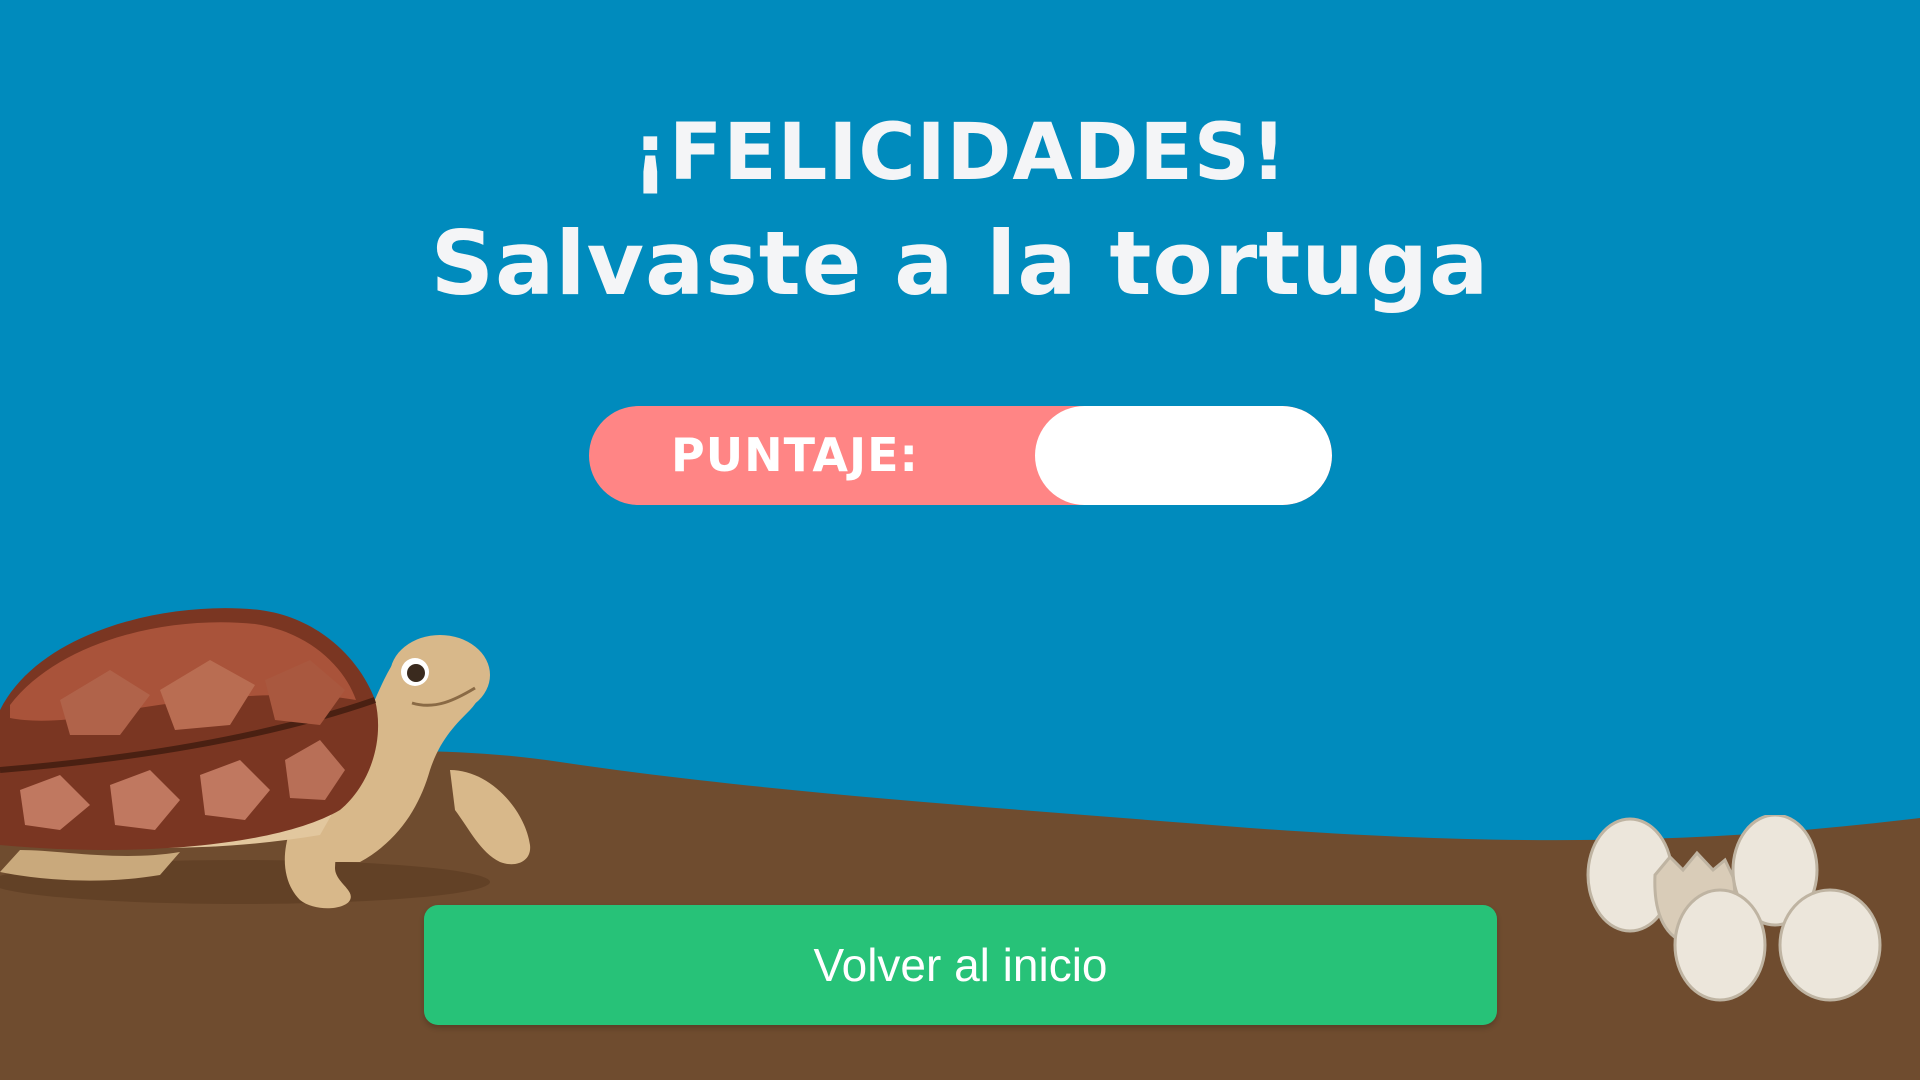  What do you see at coordinates (1183, 455) in the screenshot?
I see `score-value` at bounding box center [1183, 455].